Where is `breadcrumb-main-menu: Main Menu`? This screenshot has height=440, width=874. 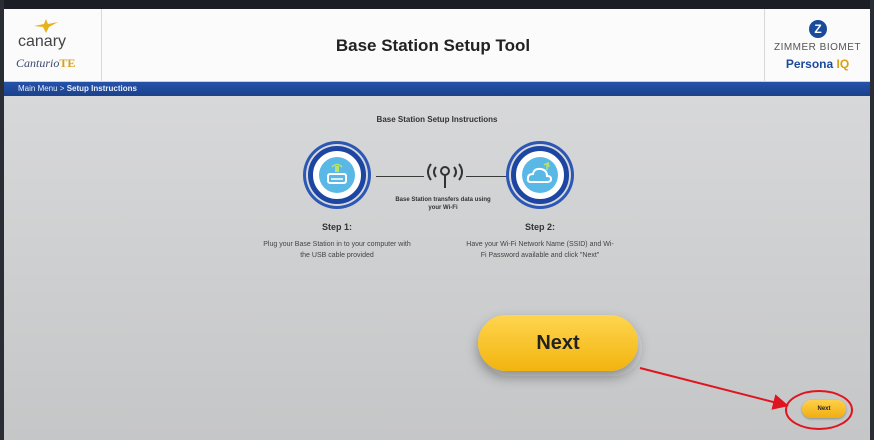 breadcrumb-main-menu: Main Menu is located at coordinates (38, 88).